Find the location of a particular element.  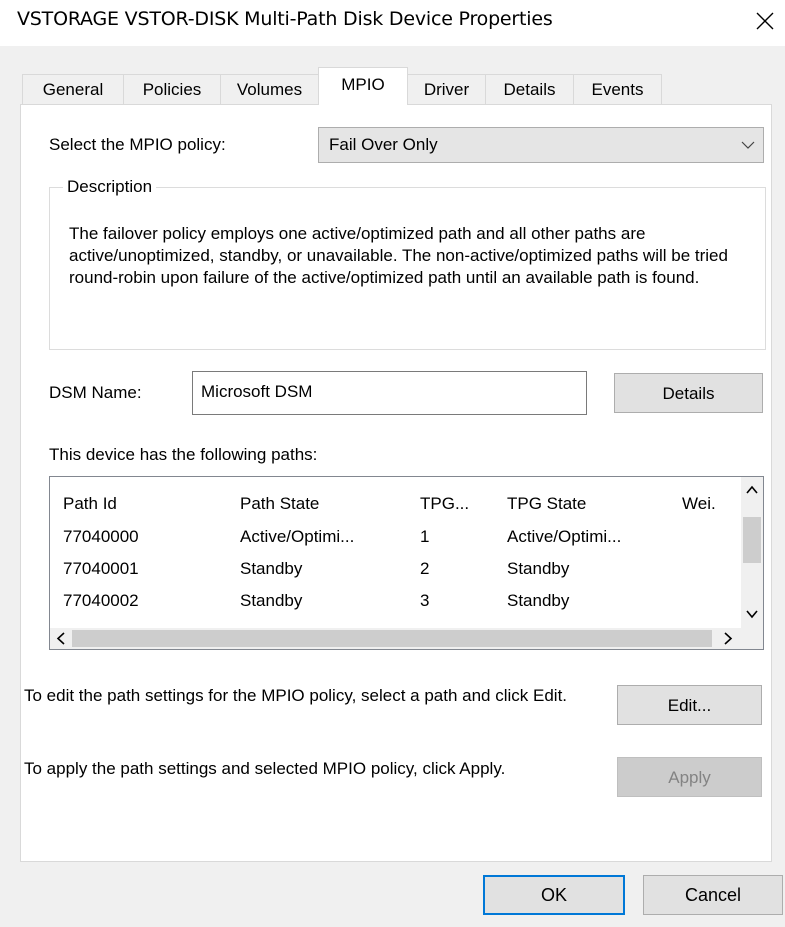

tab-events: Events is located at coordinates (617, 89).